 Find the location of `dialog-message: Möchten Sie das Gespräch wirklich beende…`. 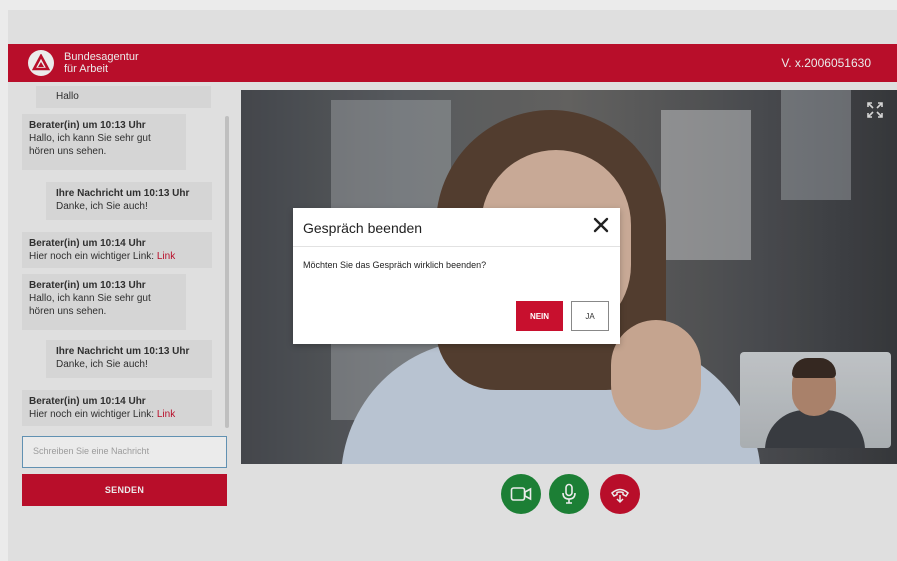

dialog-message: Möchten Sie das Gespräch wirklich beende… is located at coordinates (395, 265).